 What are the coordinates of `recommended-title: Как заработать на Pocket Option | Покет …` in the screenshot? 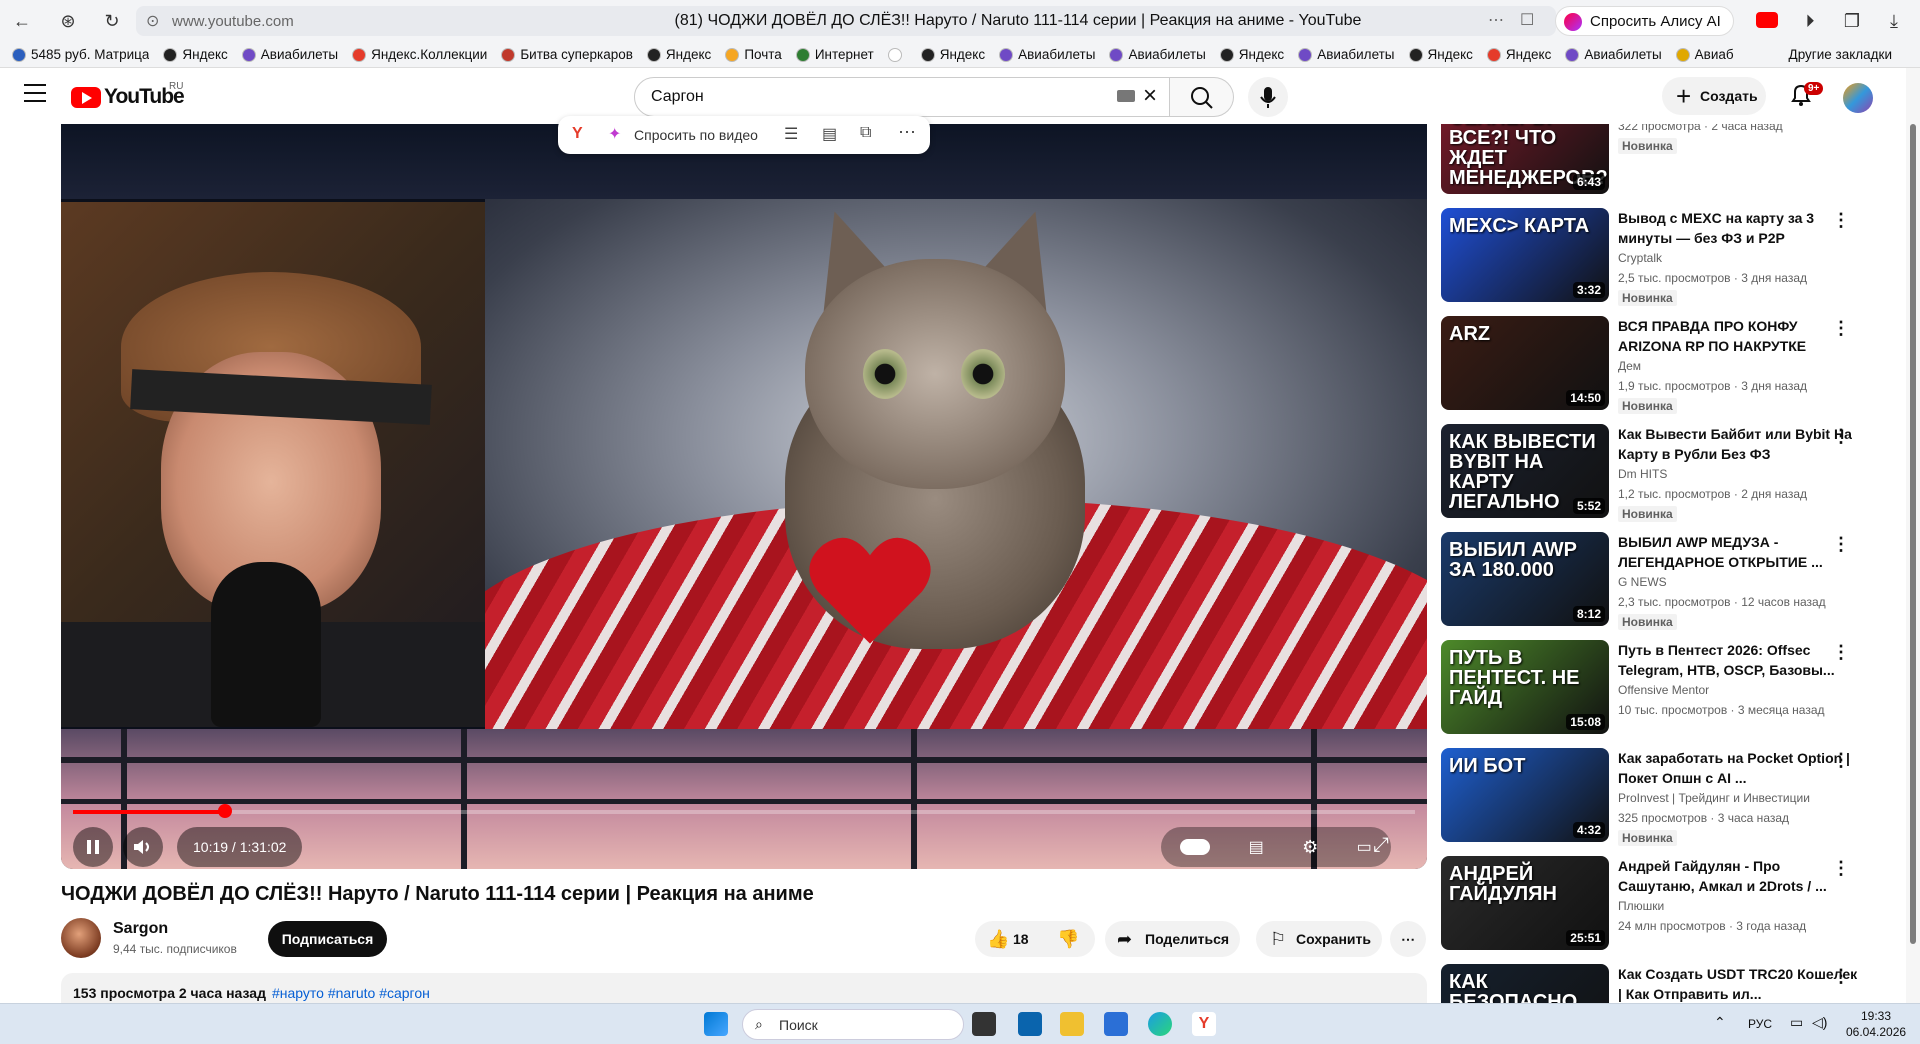 It's located at (1738, 768).